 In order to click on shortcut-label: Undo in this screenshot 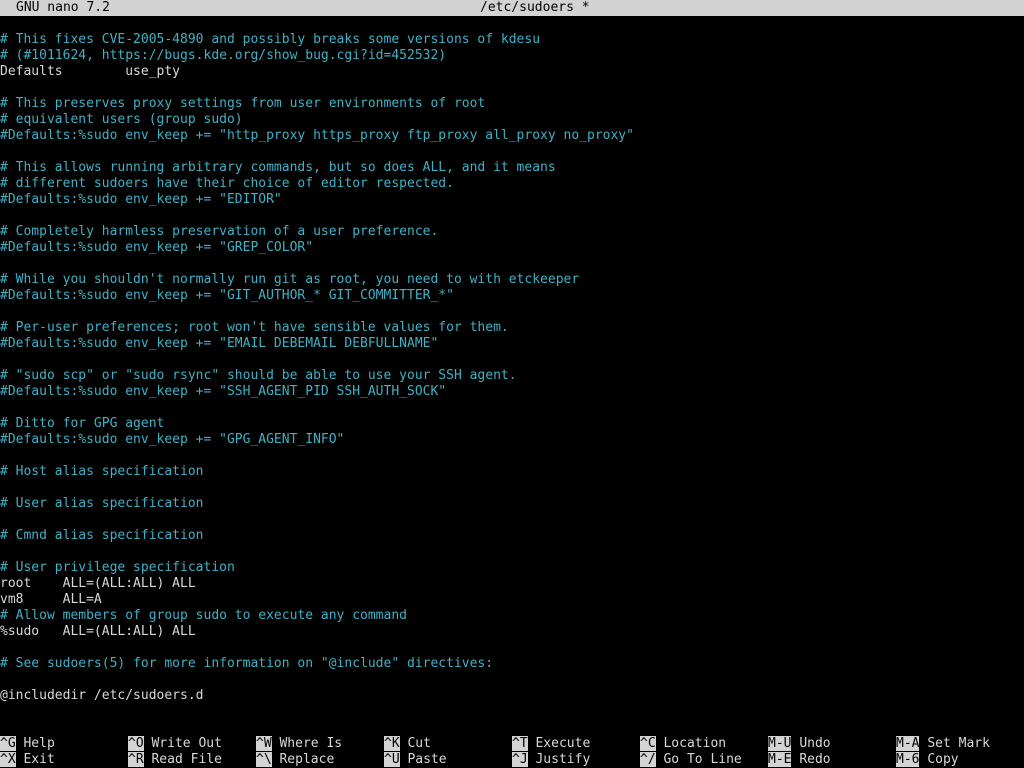, I will do `click(815, 743)`.